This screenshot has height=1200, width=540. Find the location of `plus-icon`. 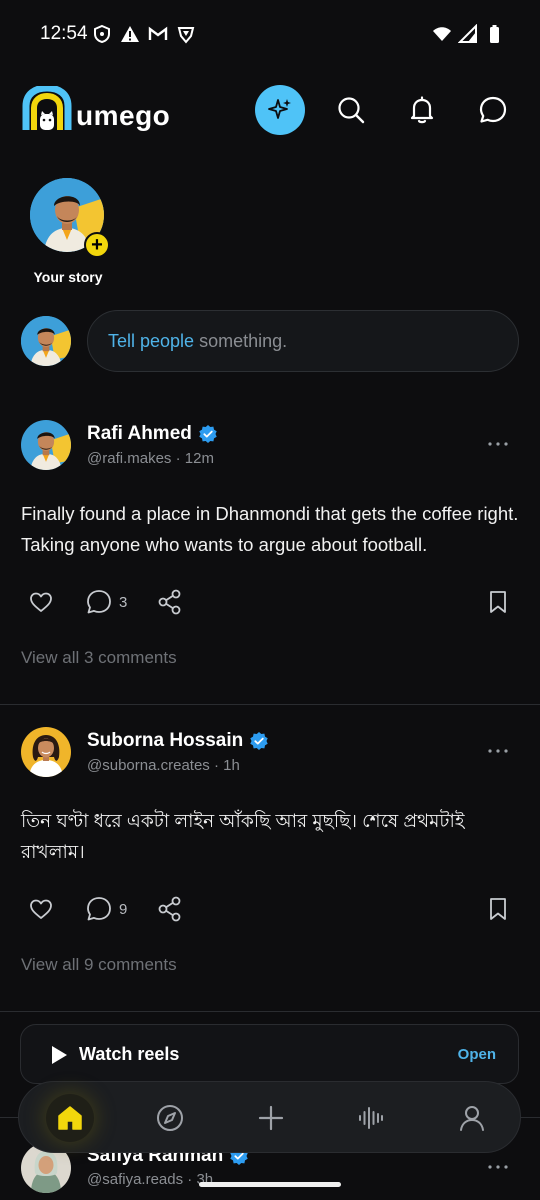

plus-icon is located at coordinates (271, 1118).